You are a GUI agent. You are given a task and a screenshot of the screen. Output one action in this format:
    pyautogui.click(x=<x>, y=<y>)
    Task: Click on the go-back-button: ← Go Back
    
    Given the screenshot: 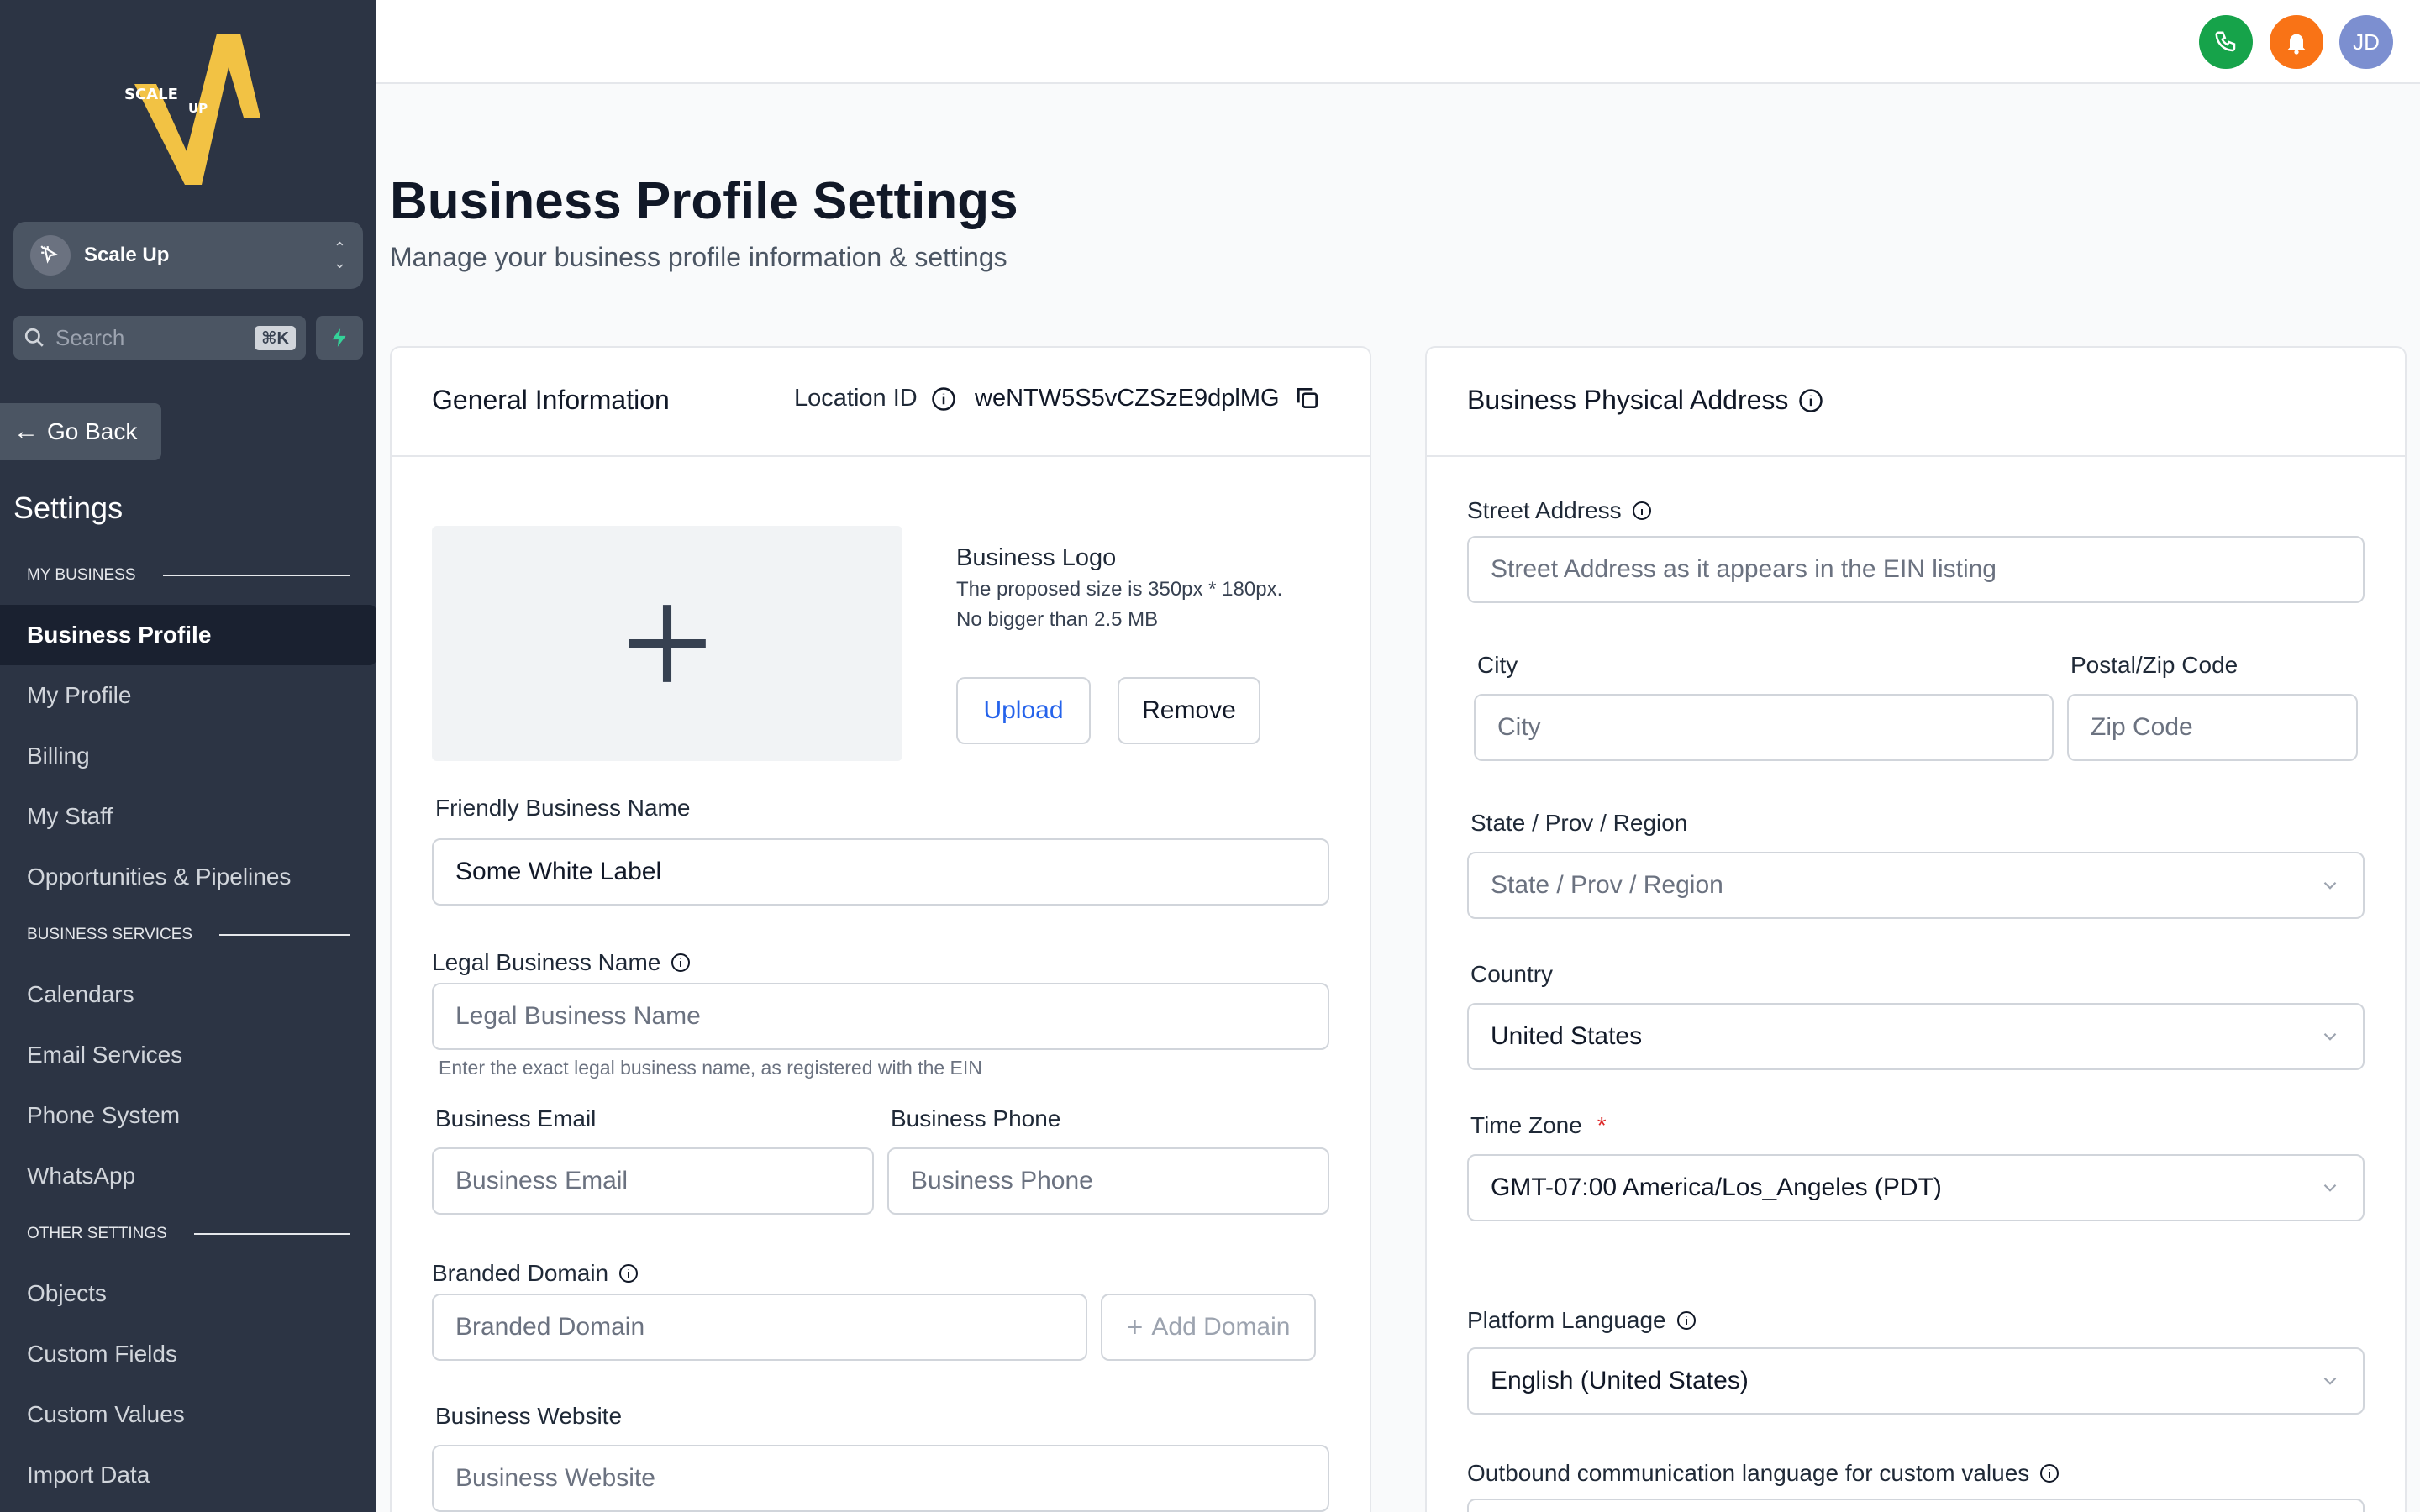 What is the action you would take?
    pyautogui.click(x=80, y=431)
    